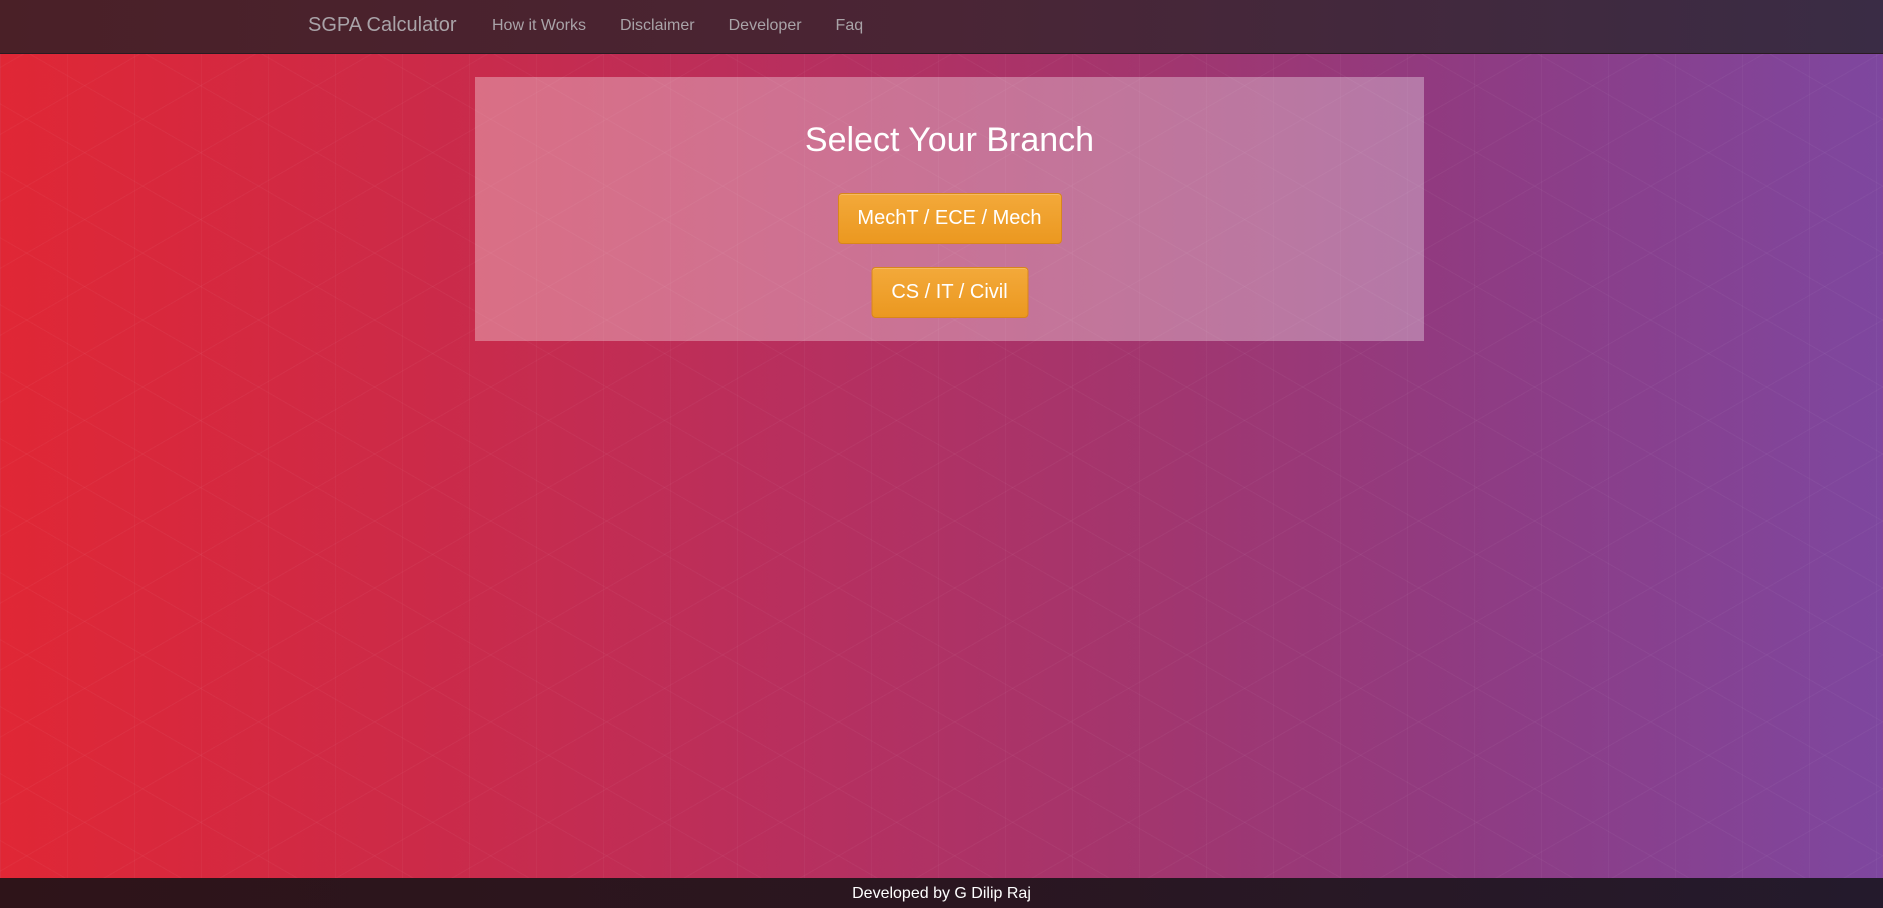  I want to click on branch-button-cs-it-civil: CS / IT / Civil, so click(949, 292).